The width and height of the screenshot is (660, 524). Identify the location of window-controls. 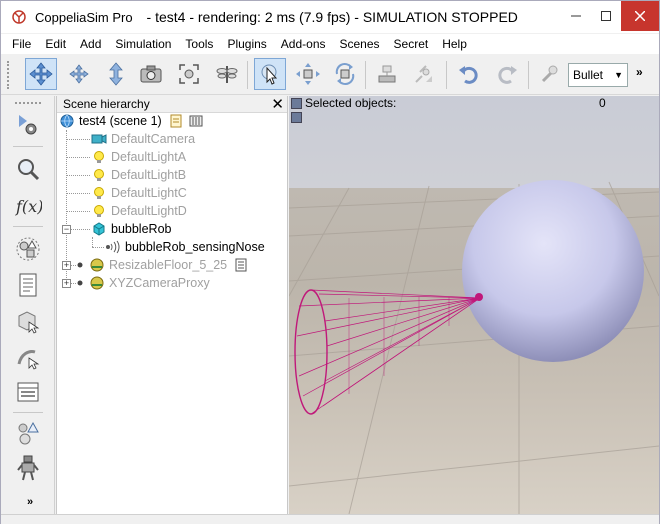
(610, 16).